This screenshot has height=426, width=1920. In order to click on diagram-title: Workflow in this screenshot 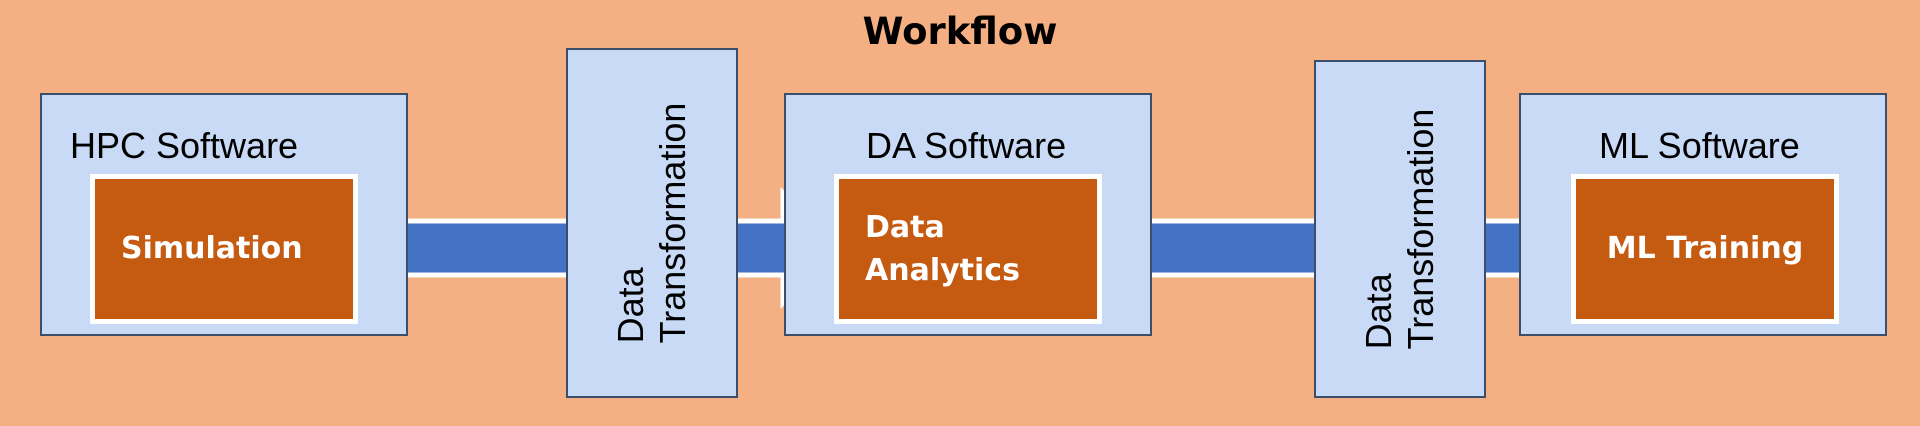, I will do `click(960, 31)`.